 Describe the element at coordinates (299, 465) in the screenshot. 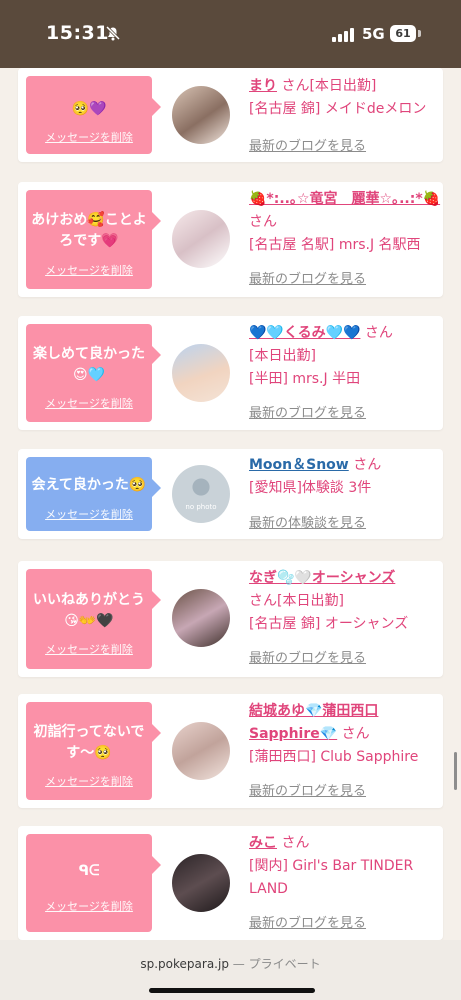

I see `user-name-link: Moon＆Snow` at that location.